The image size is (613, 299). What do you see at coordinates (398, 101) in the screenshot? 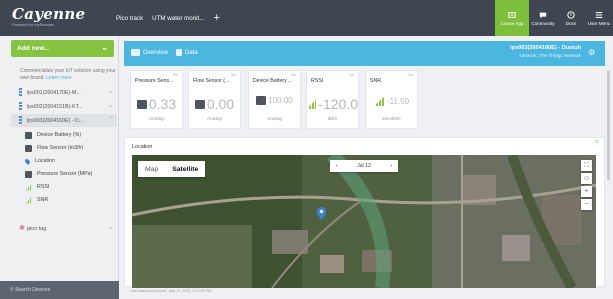
I see `widget-value: -11.50` at bounding box center [398, 101].